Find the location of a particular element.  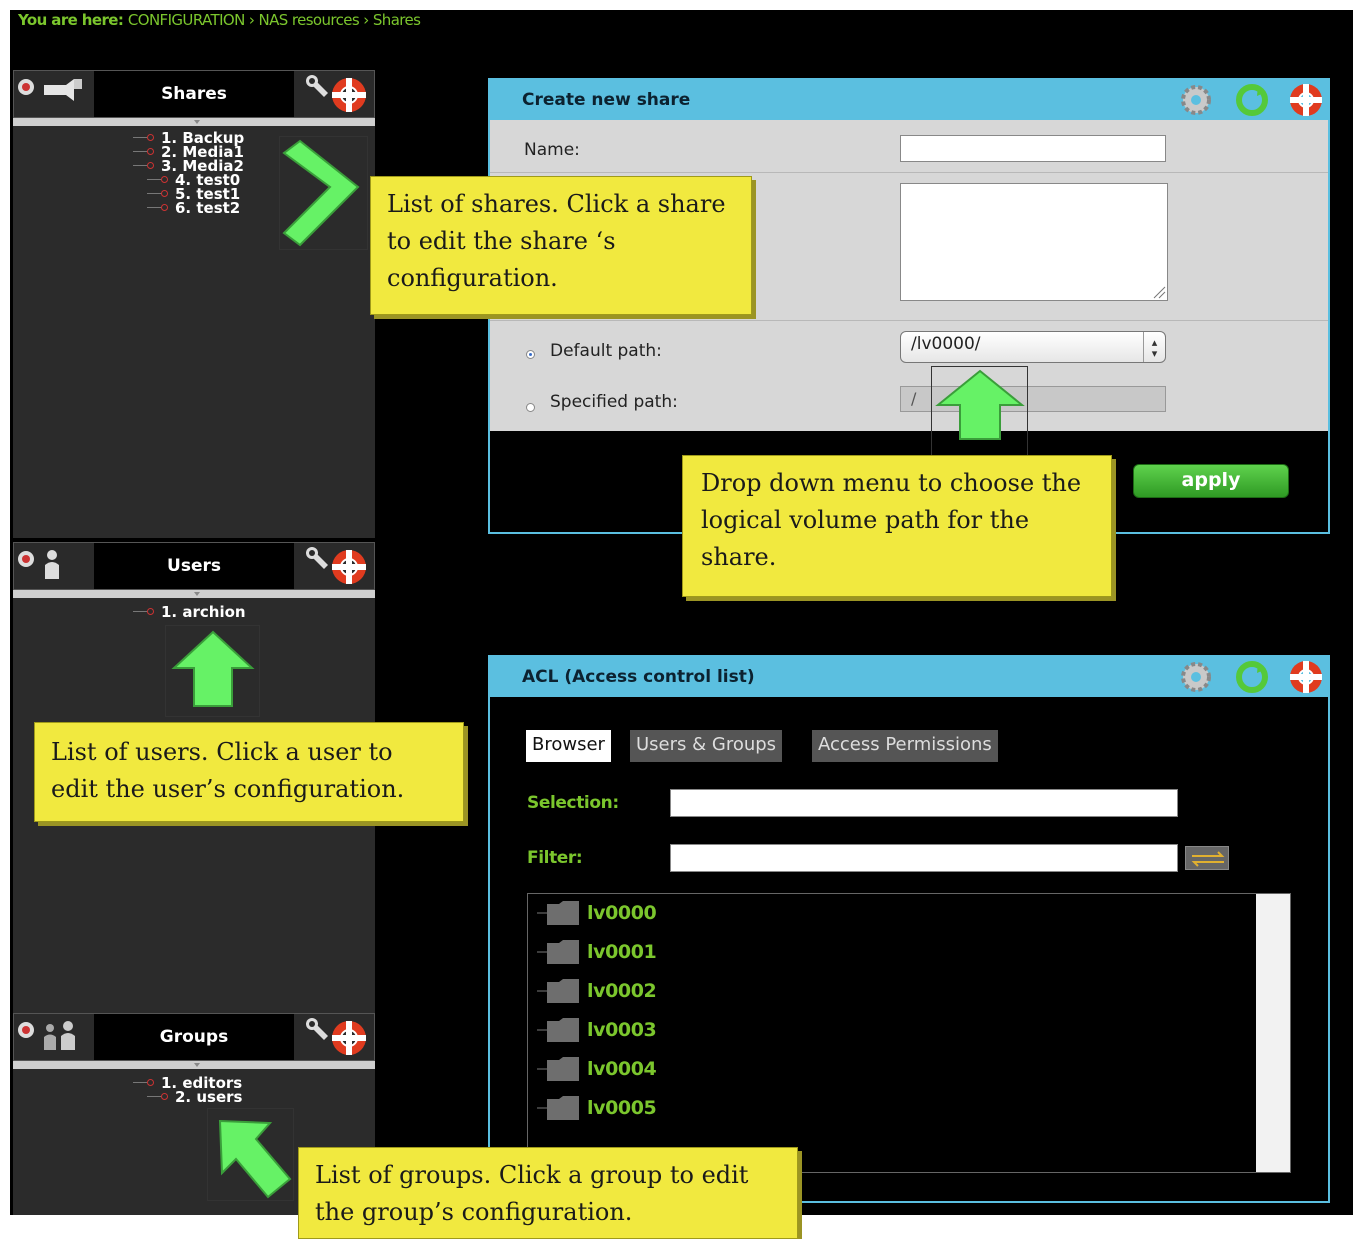

shares-tools is located at coordinates (334, 94).